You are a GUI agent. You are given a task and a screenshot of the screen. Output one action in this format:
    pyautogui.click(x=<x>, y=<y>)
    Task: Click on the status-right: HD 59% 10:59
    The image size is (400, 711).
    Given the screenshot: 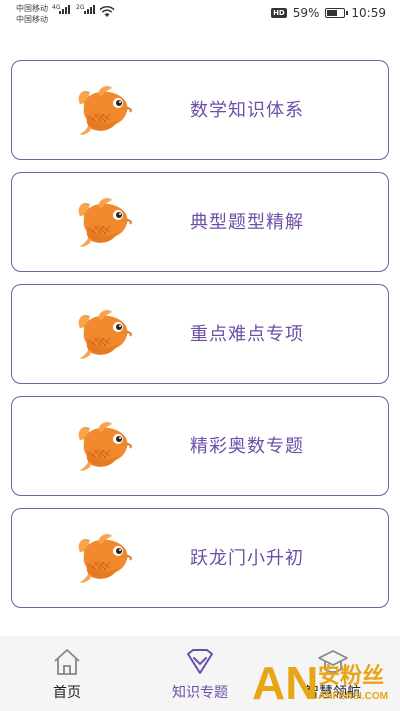 What is the action you would take?
    pyautogui.click(x=328, y=13)
    